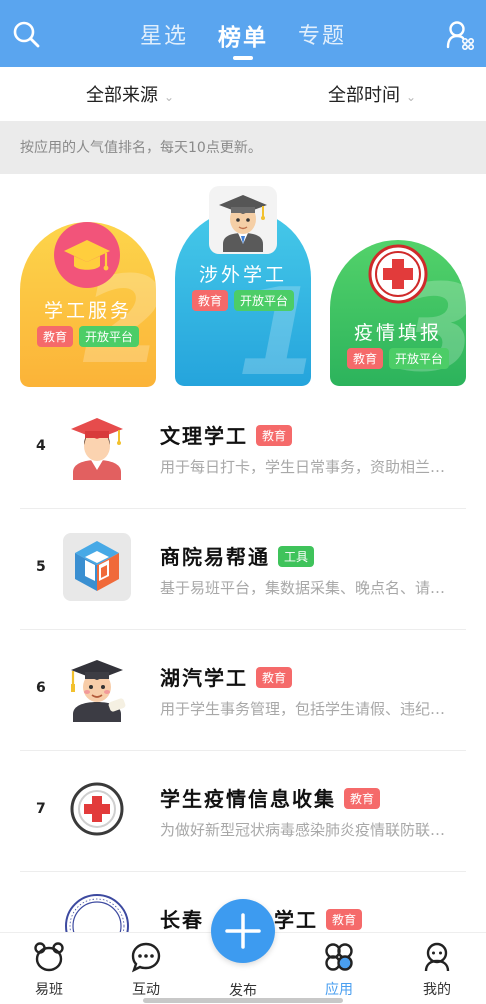  I want to click on header-tabs: 星选 榜单 专题, so click(243, 35).